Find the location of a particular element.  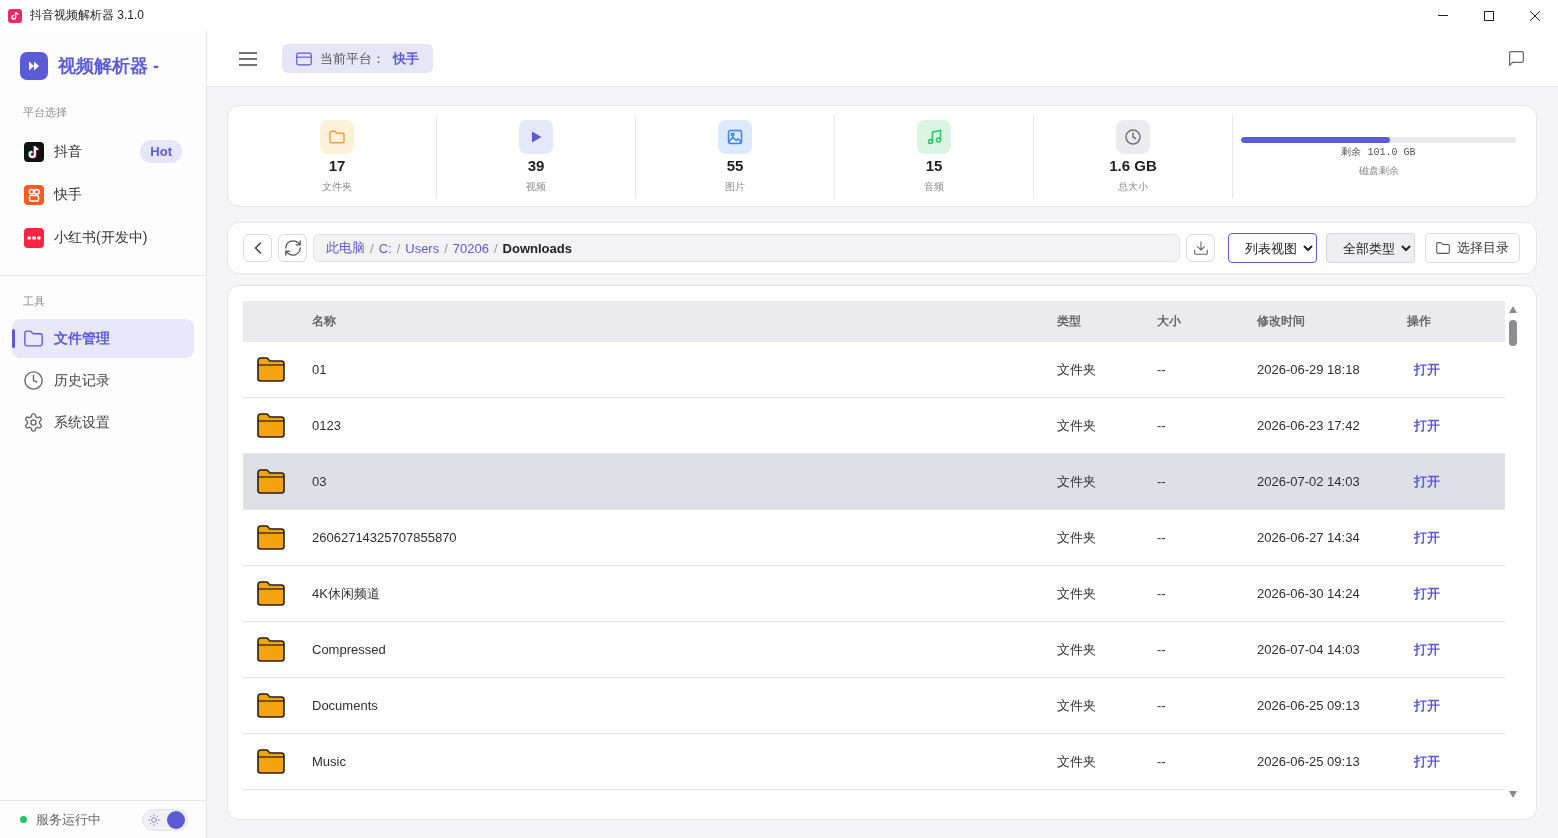

download-icon is located at coordinates (1200, 248).